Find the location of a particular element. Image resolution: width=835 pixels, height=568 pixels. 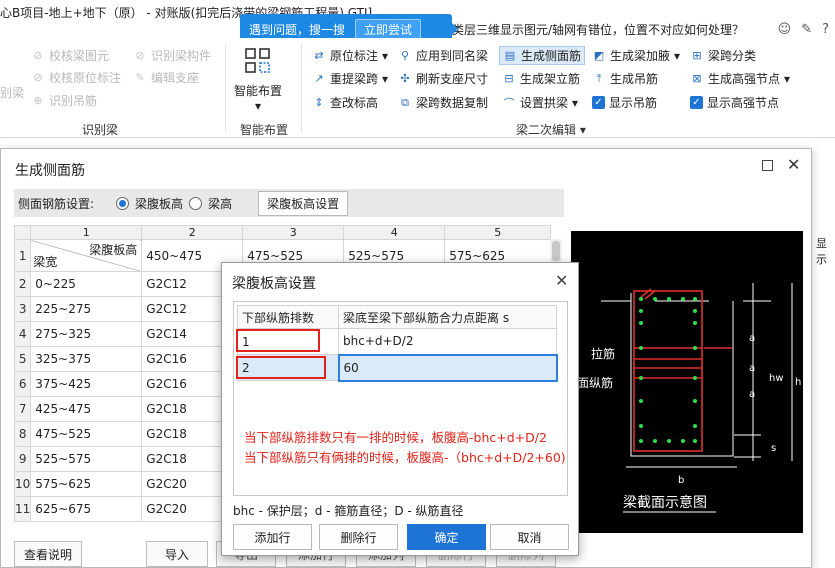

web-height-setting-button: 梁腹板高设置 is located at coordinates (303, 203).